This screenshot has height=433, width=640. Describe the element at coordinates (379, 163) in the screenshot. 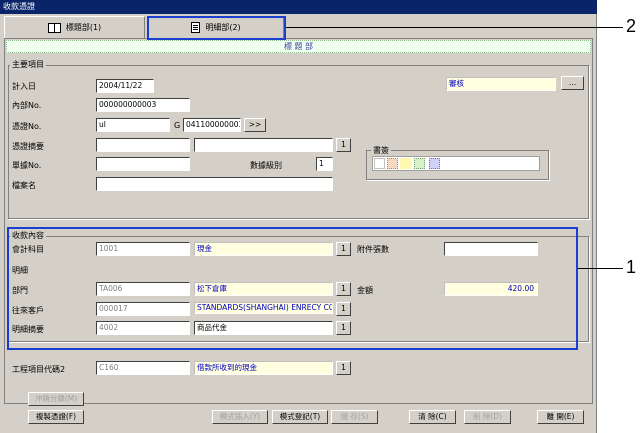

I see `bookmark-swatch-white` at that location.